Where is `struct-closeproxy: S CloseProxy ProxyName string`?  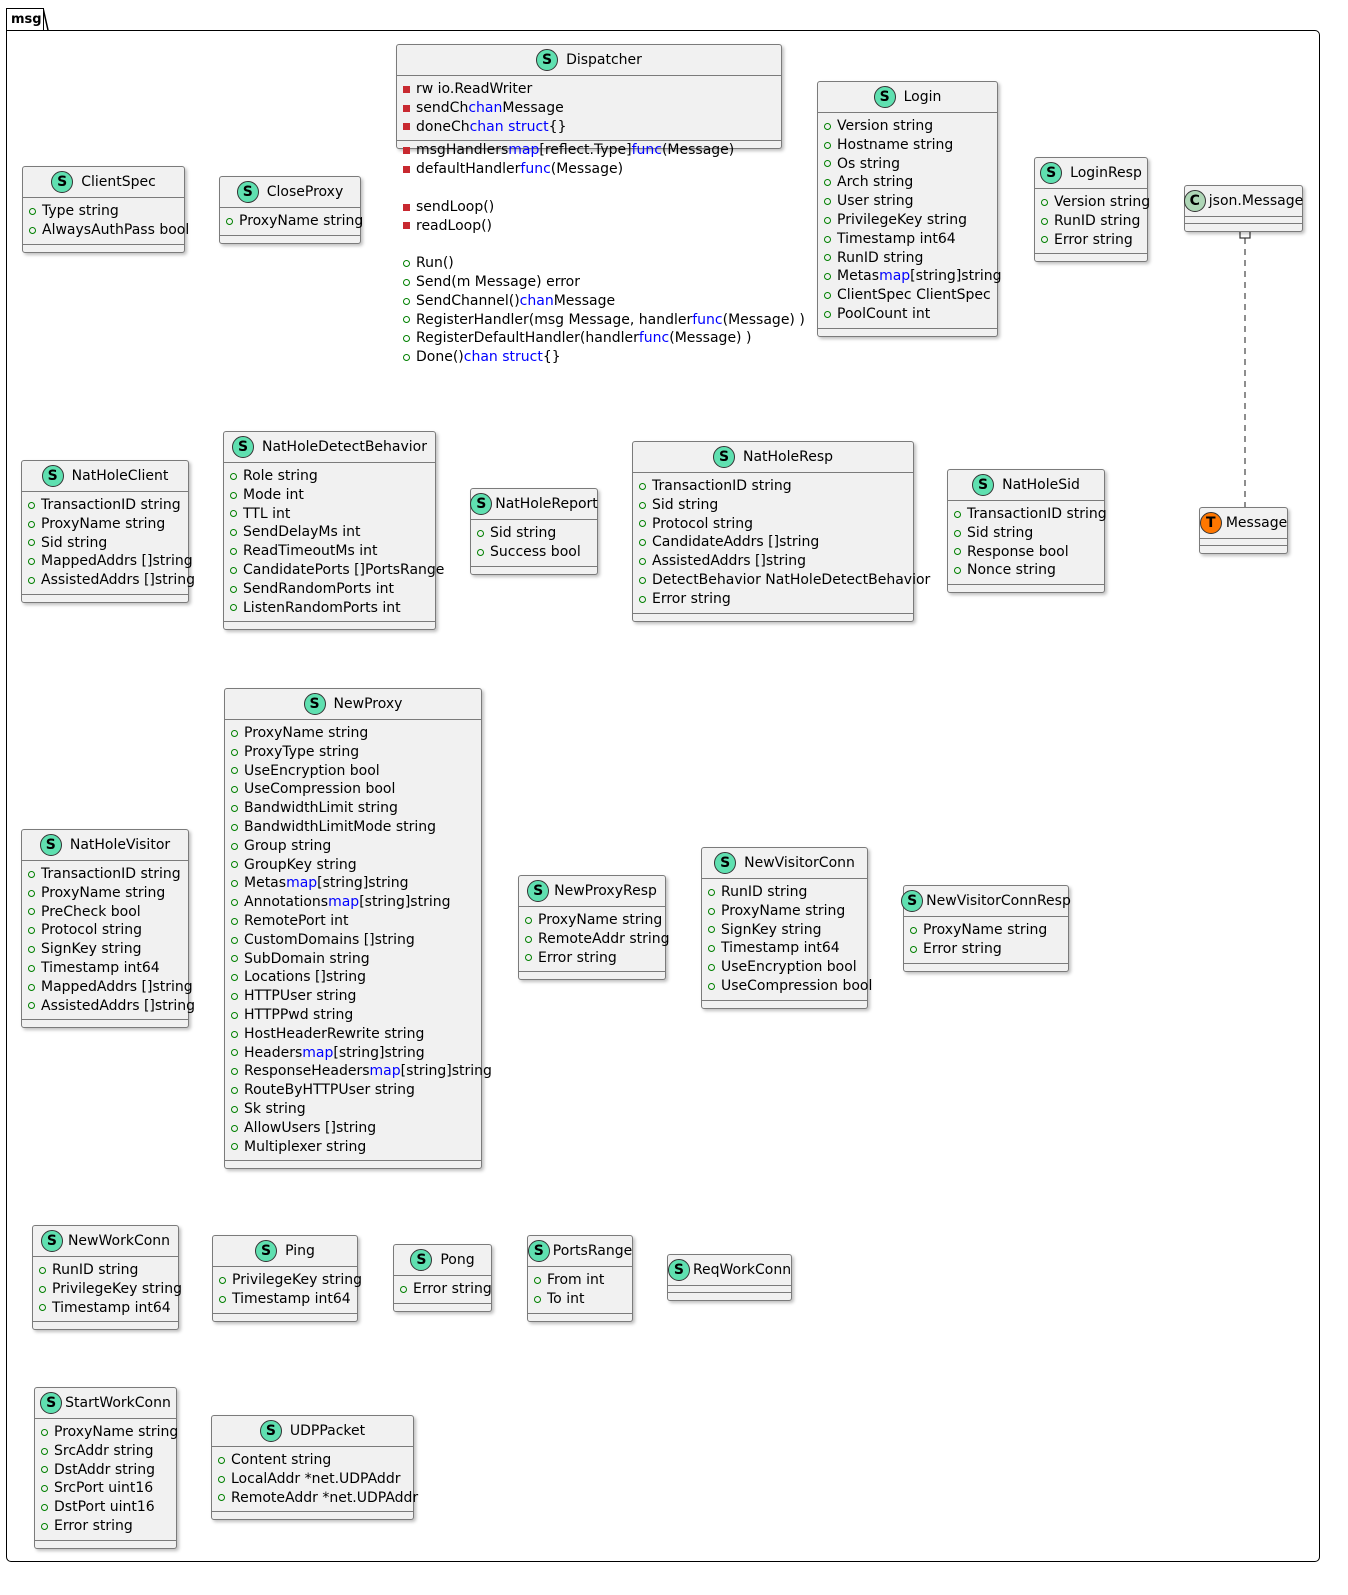
struct-closeproxy: S CloseProxy ProxyName string is located at coordinates (291, 210).